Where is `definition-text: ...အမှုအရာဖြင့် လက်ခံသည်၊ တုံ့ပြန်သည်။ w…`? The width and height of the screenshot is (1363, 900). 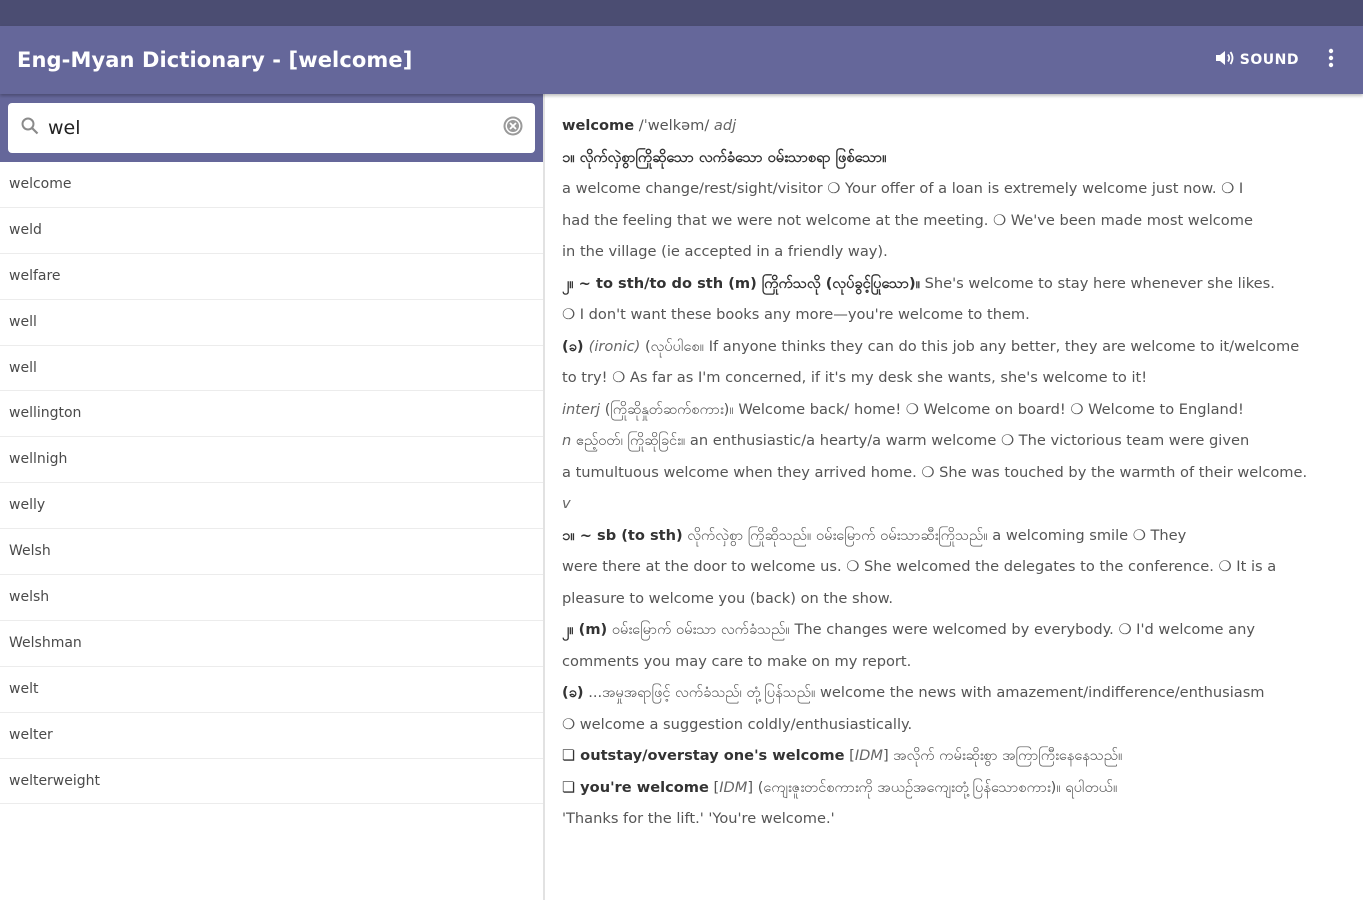
definition-text: ...အမှုအရာဖြင့် လက်ခံသည်၊ တုံ့ပြန်သည်။ w… is located at coordinates (924, 692).